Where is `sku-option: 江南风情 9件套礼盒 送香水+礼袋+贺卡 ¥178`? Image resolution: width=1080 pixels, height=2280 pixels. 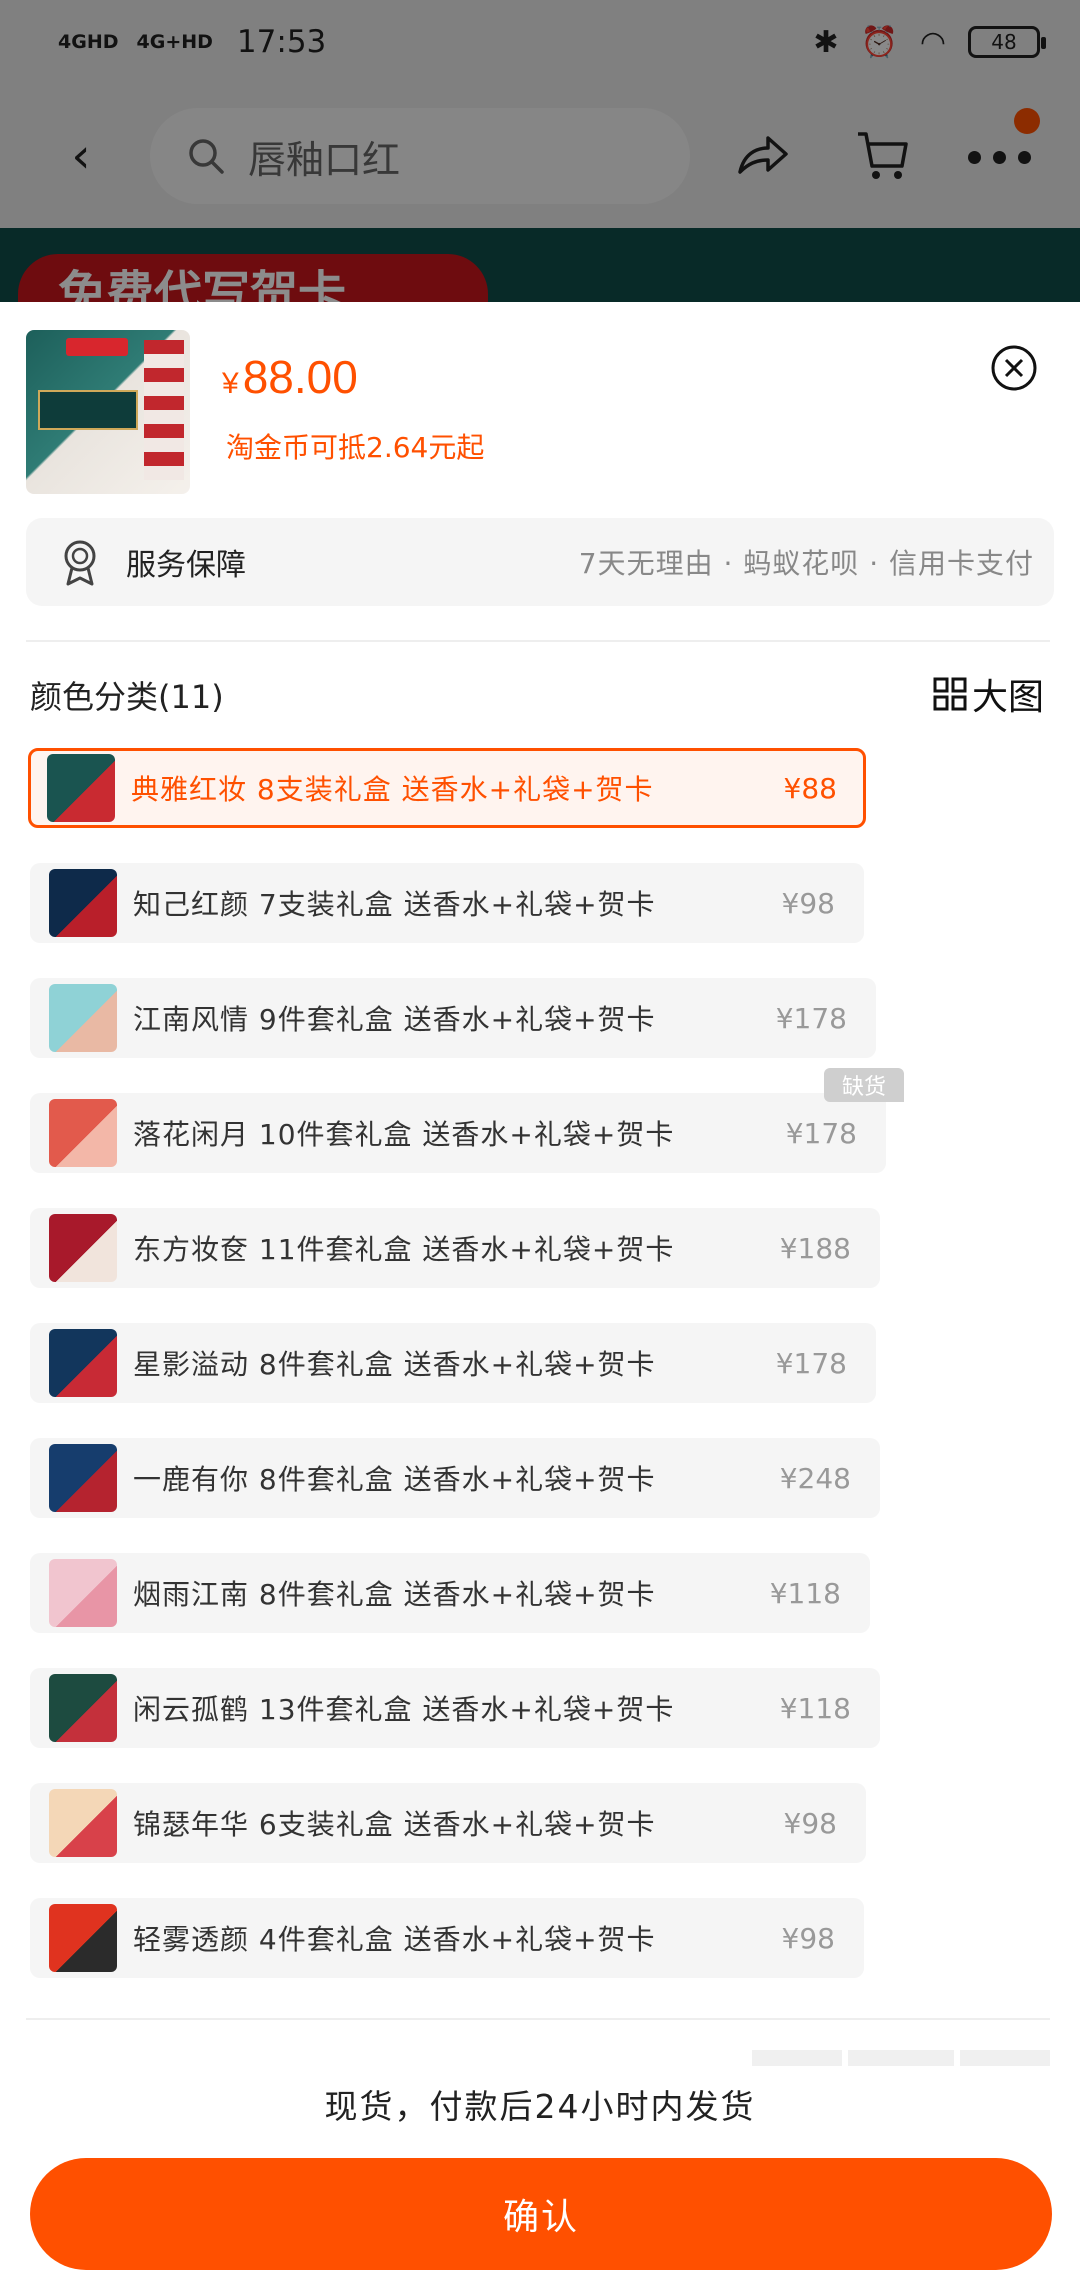 sku-option: 江南风情 9件套礼盒 送香水+礼袋+贺卡 ¥178 is located at coordinates (453, 1018).